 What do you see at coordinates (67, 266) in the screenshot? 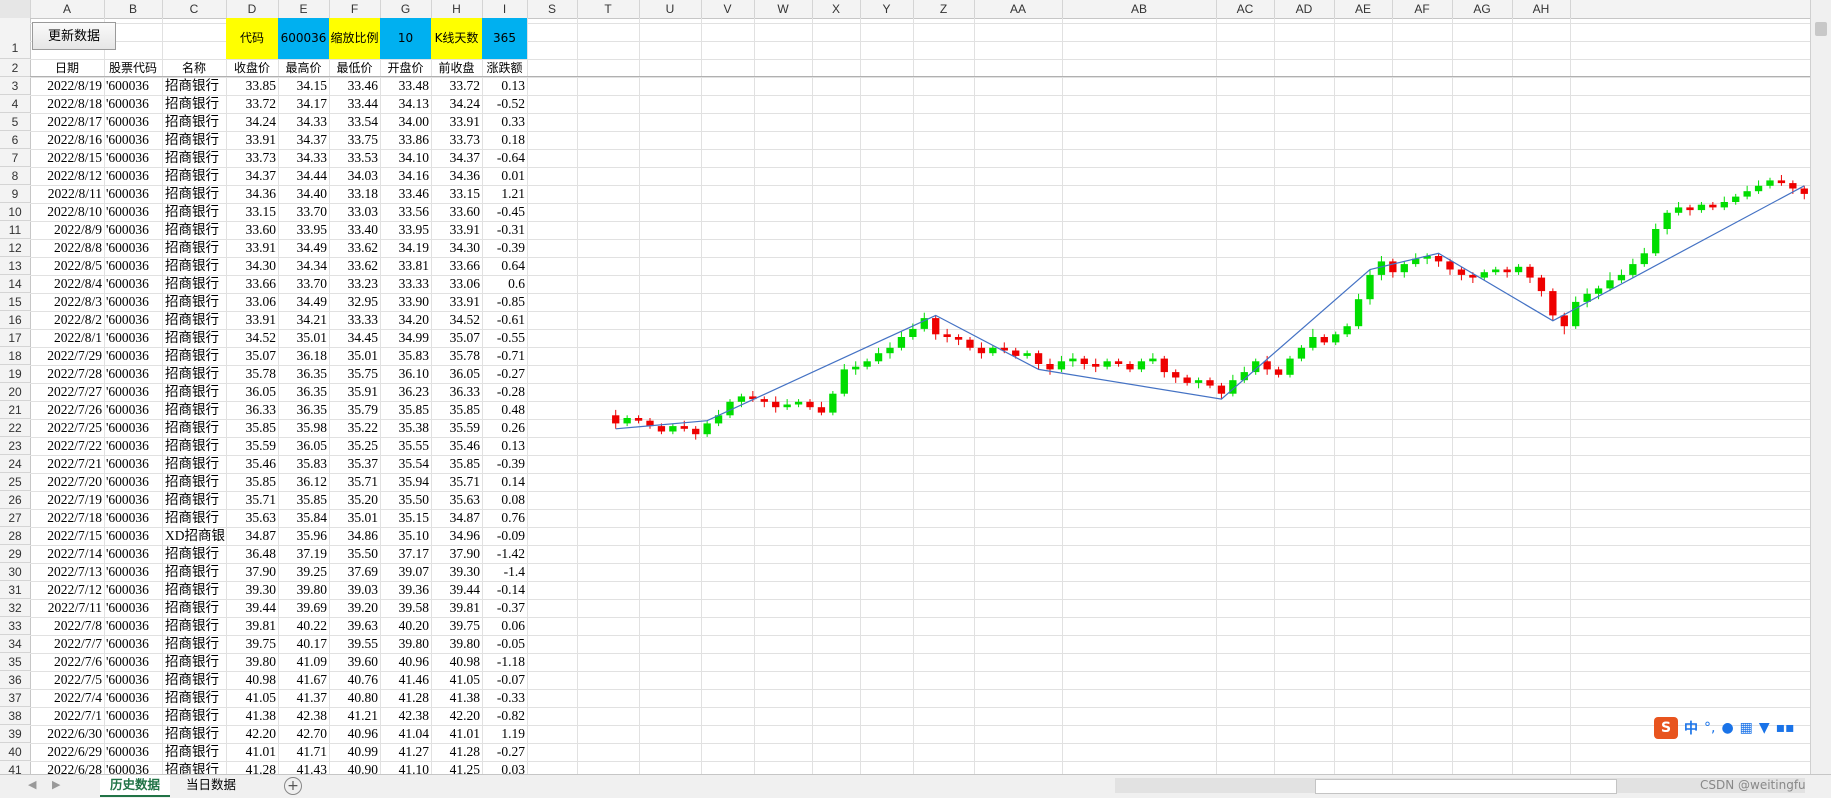
I see `table-cell: 2022/8/5` at bounding box center [67, 266].